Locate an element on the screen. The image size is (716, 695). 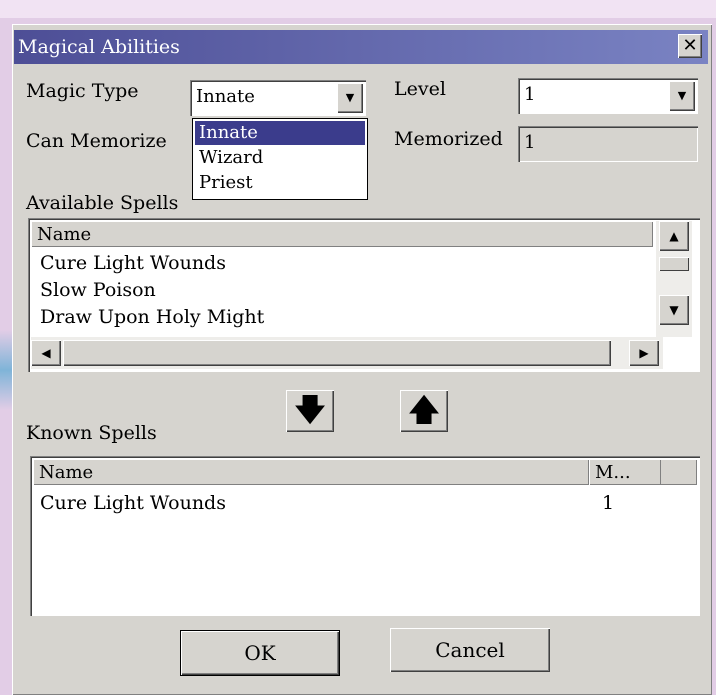
option-wizard: Wizard is located at coordinates (280, 158).